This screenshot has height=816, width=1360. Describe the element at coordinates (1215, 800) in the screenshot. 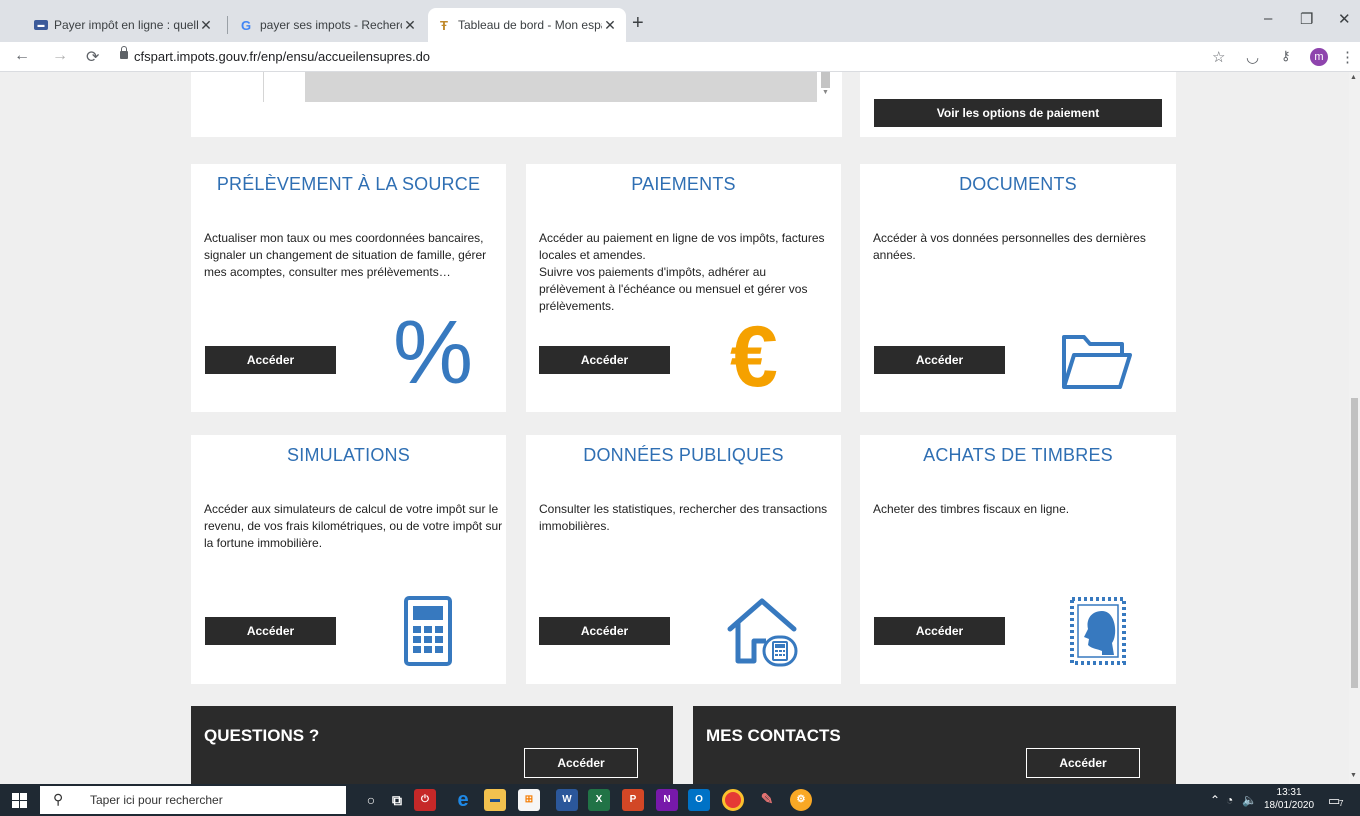

I see `tray-chevron-up-icon: ⌃` at that location.